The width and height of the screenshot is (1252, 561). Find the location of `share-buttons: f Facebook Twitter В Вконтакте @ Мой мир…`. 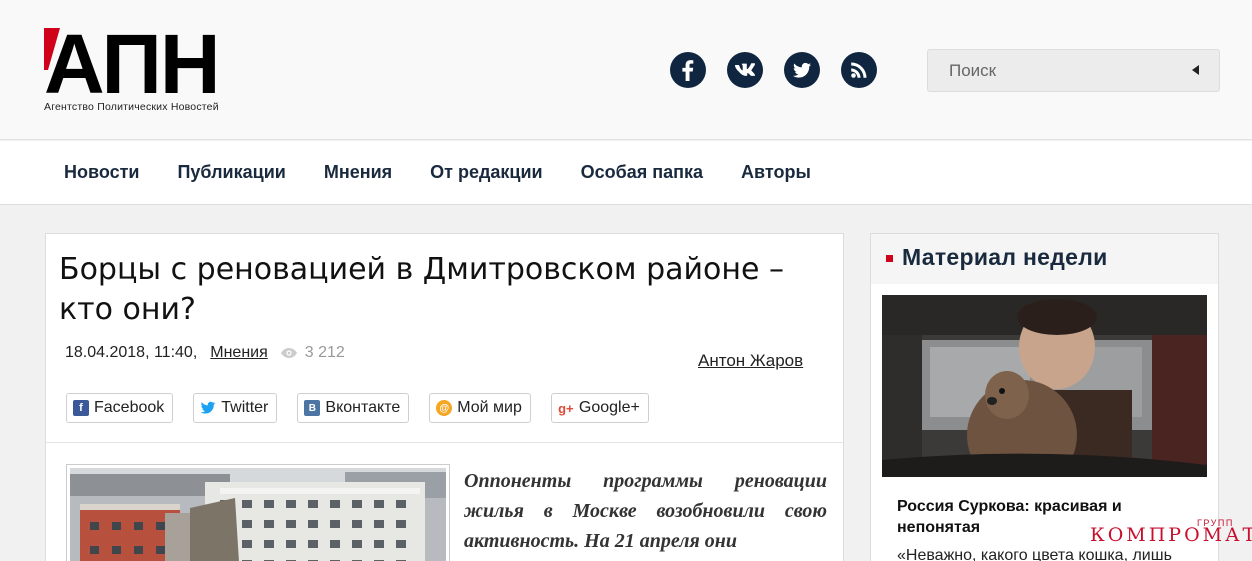

share-buttons: f Facebook Twitter В Вконтакте @ Мой мир… is located at coordinates (367, 408).